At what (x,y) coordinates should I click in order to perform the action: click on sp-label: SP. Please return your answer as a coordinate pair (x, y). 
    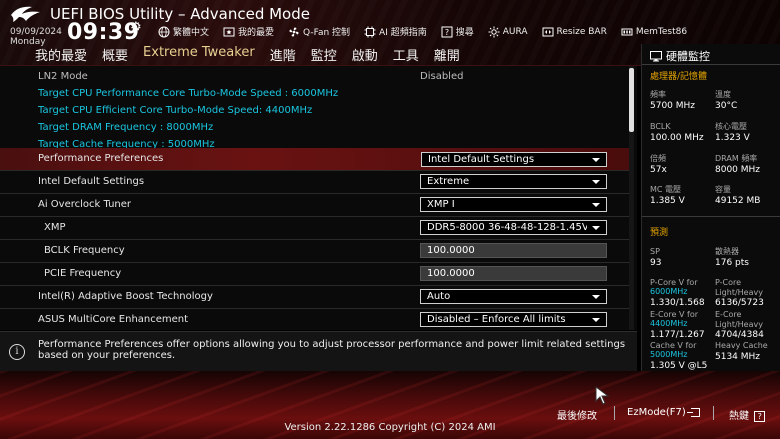
    Looking at the image, I should click on (655, 251).